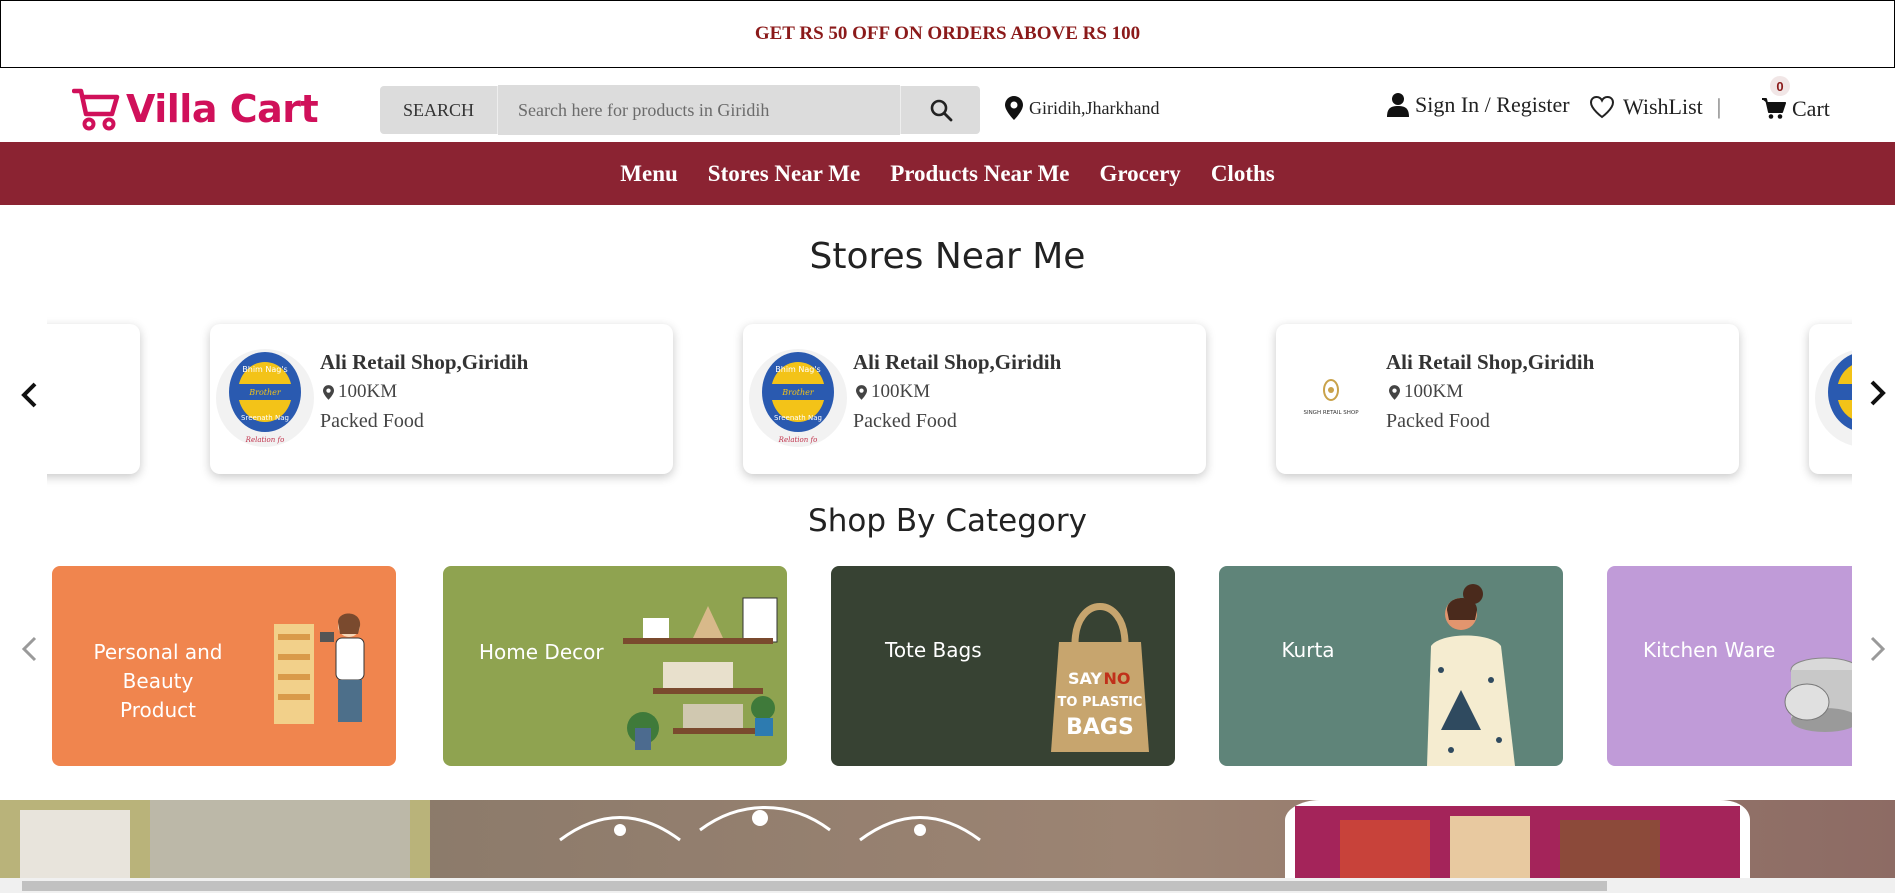 The width and height of the screenshot is (1895, 893). I want to click on category-label-line1: Personal and Beauty, so click(158, 666).